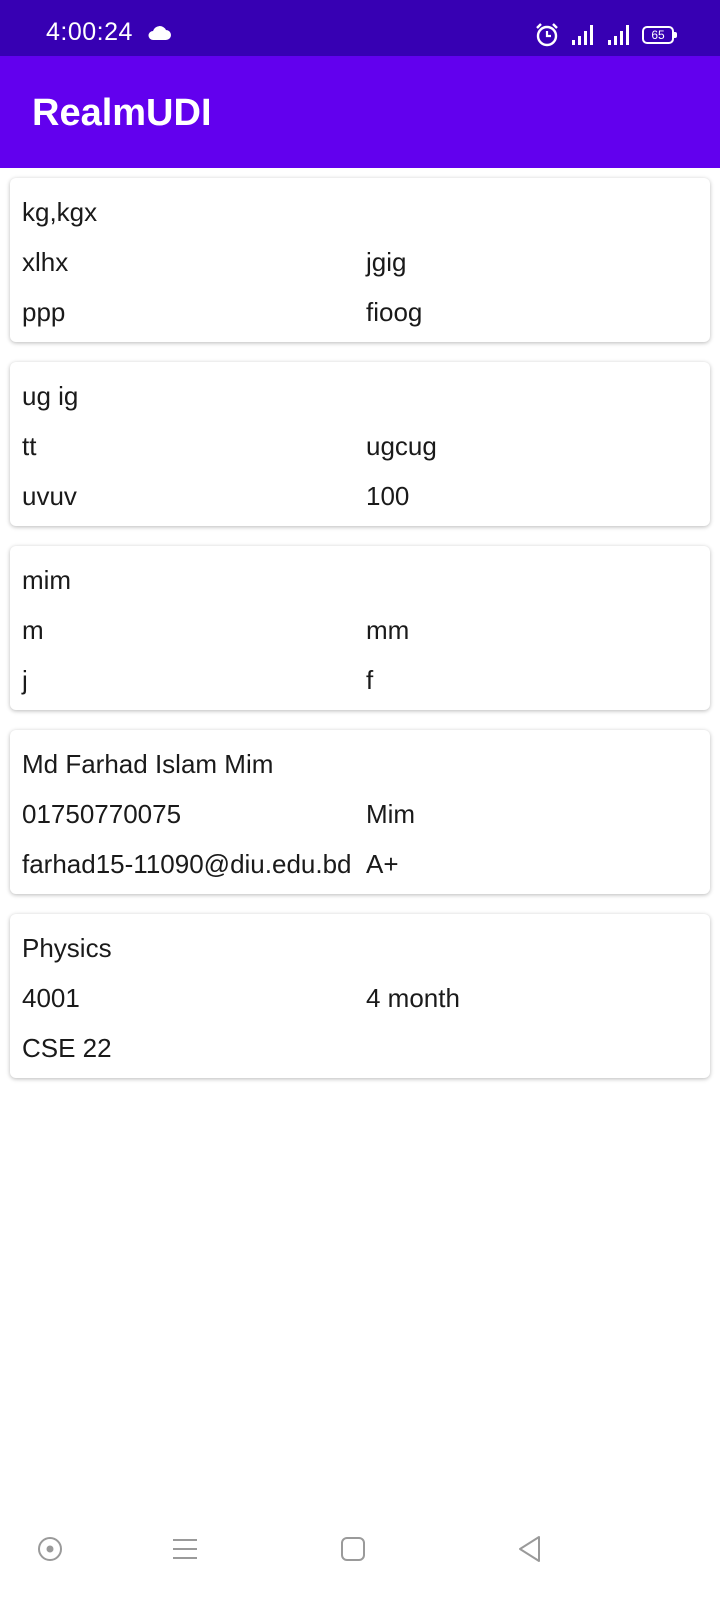 The width and height of the screenshot is (720, 1600). Describe the element at coordinates (44, 312) in the screenshot. I see `card-field: ppp` at that location.